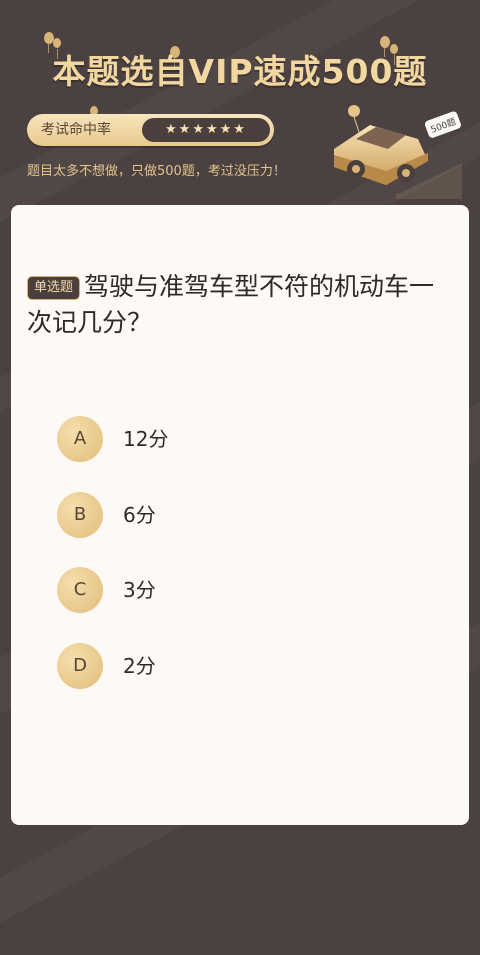  What do you see at coordinates (247, 515) in the screenshot?
I see `option-b: B 6分` at bounding box center [247, 515].